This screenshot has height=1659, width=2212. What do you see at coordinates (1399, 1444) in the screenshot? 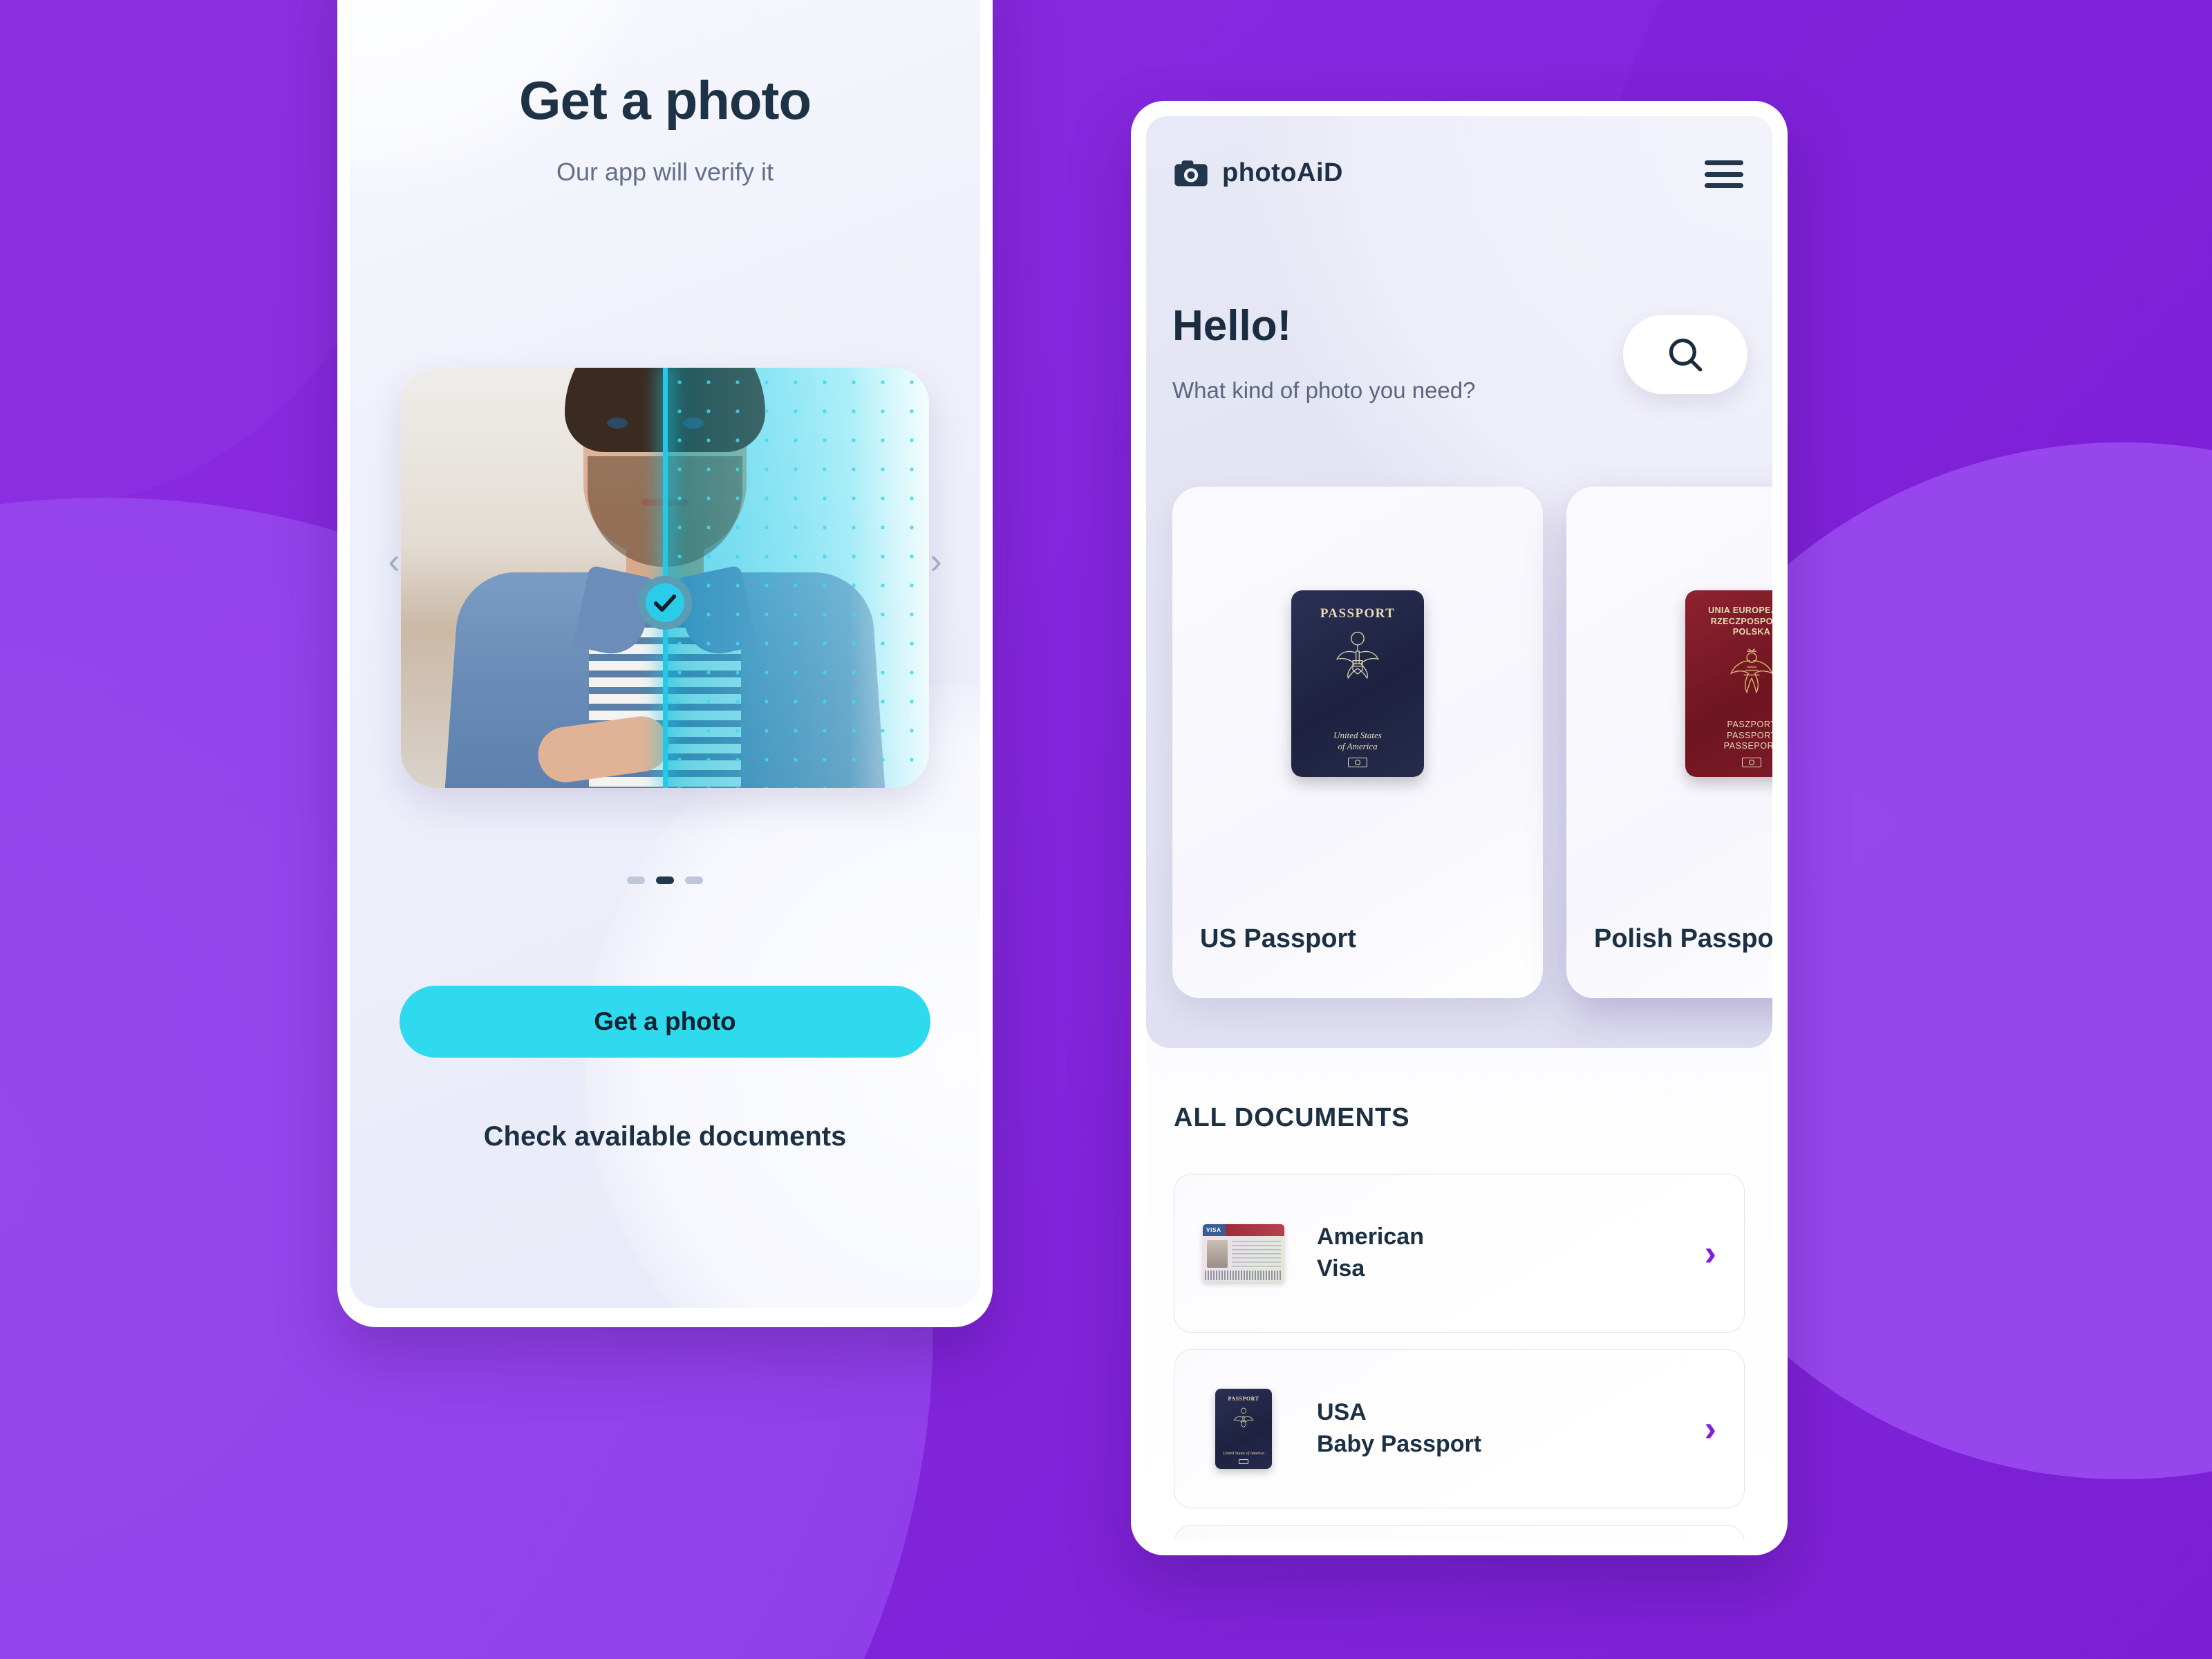
I see `list-item-line2: Baby Passport` at bounding box center [1399, 1444].